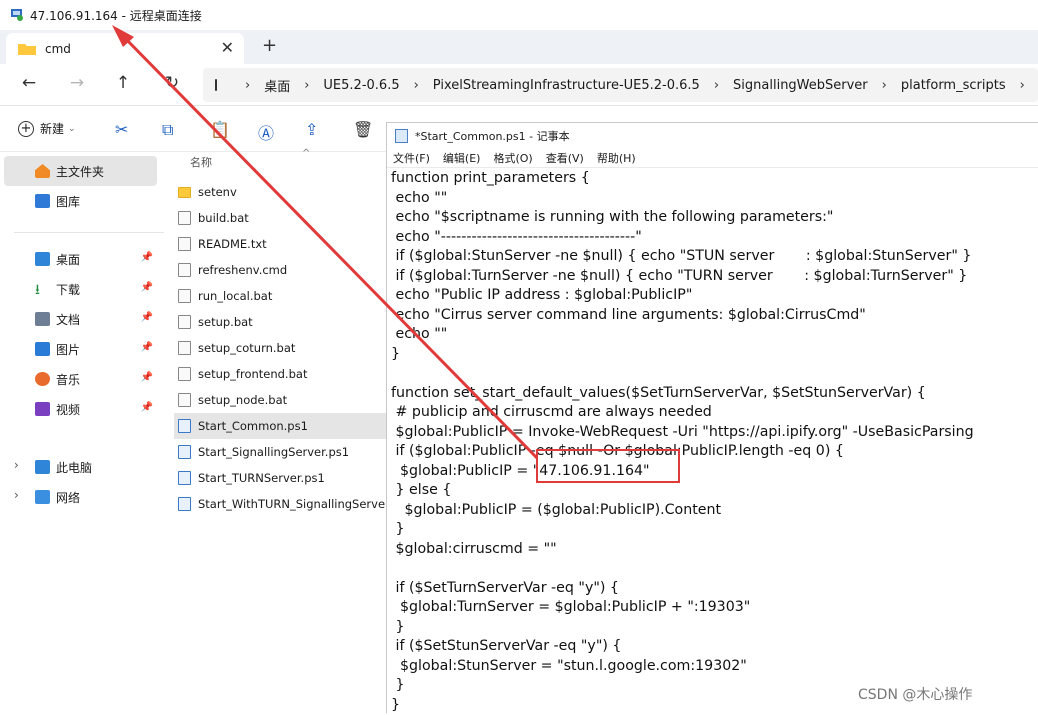  Describe the element at coordinates (512, 158) in the screenshot. I see `menu-format: 格式(O)` at that location.